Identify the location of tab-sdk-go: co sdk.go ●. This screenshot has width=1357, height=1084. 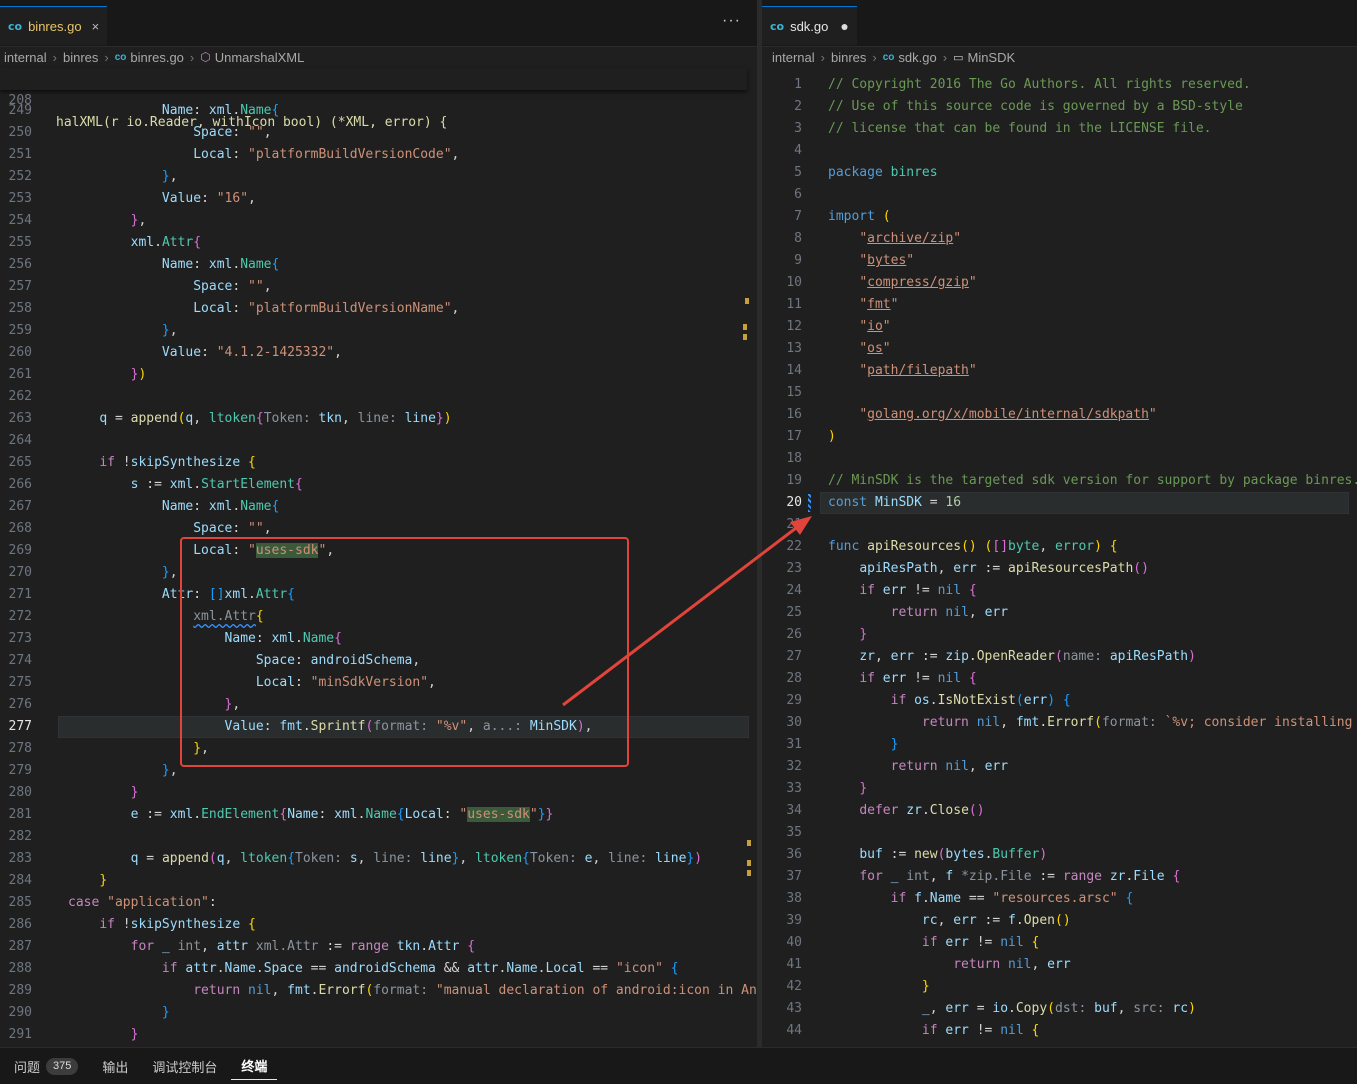
(809, 25).